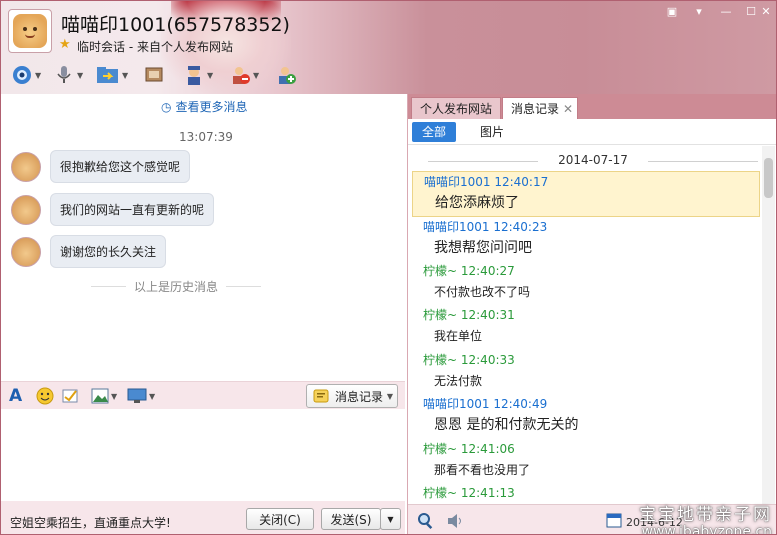 The image size is (777, 535). I want to click on close-tab-icon: ✕, so click(568, 109).